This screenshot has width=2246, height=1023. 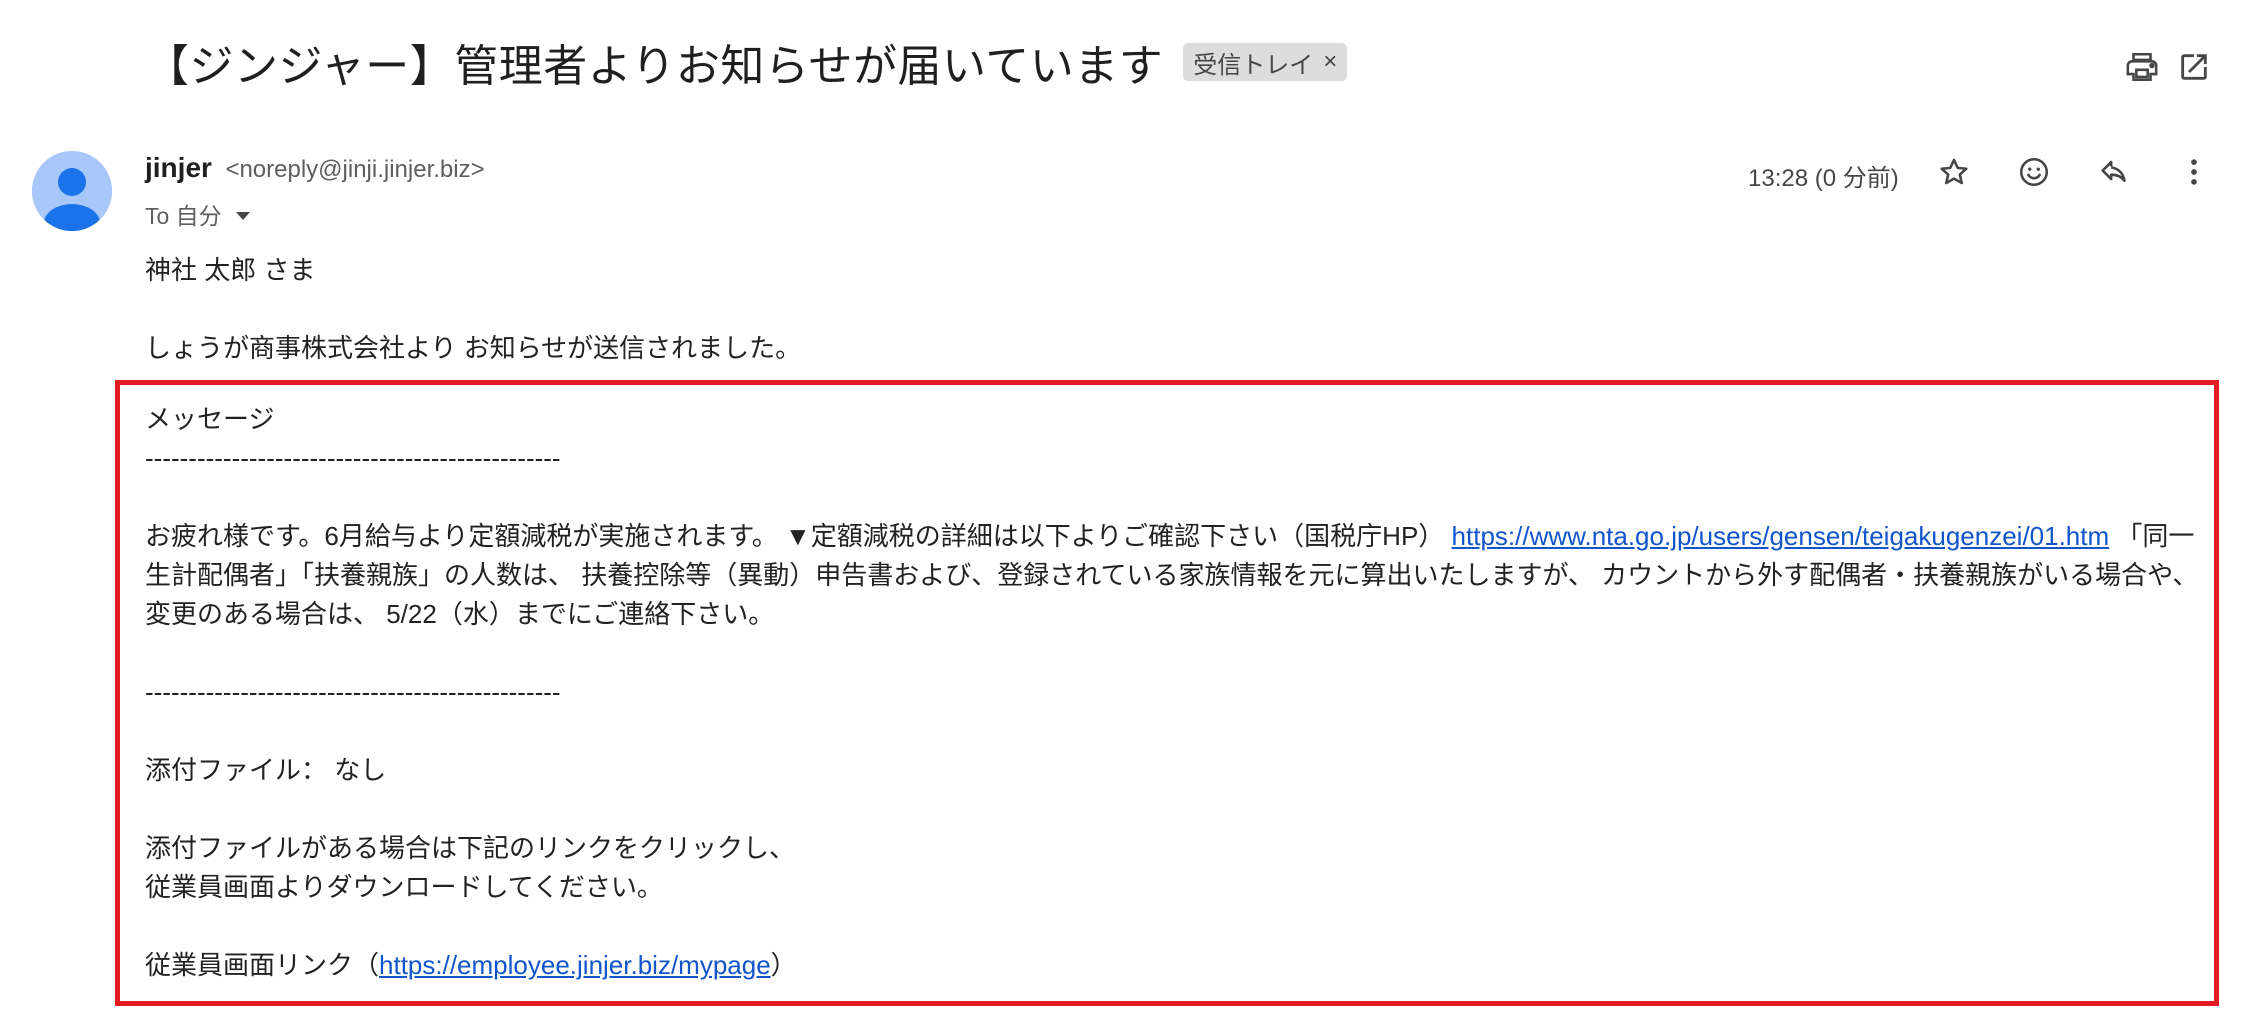 I want to click on sender-name: jinjer, so click(x=178, y=167).